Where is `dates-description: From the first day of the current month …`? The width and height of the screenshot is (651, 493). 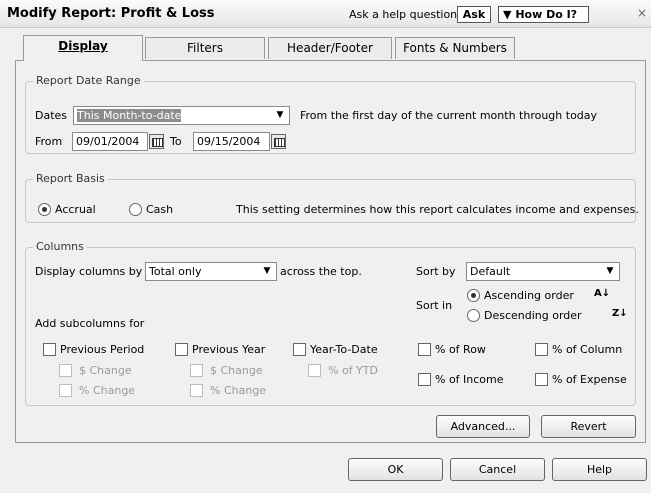 dates-description: From the first day of the current month … is located at coordinates (449, 115).